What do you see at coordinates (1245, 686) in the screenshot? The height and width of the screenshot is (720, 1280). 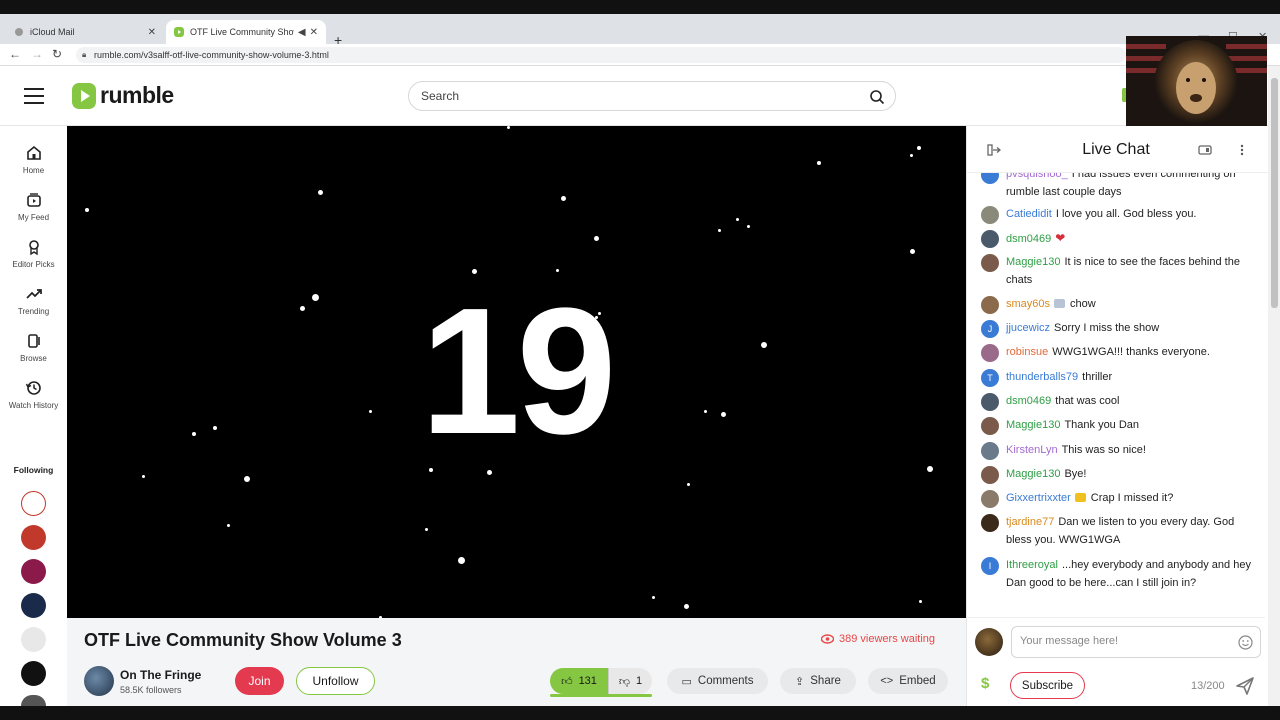 I see `send-icon` at bounding box center [1245, 686].